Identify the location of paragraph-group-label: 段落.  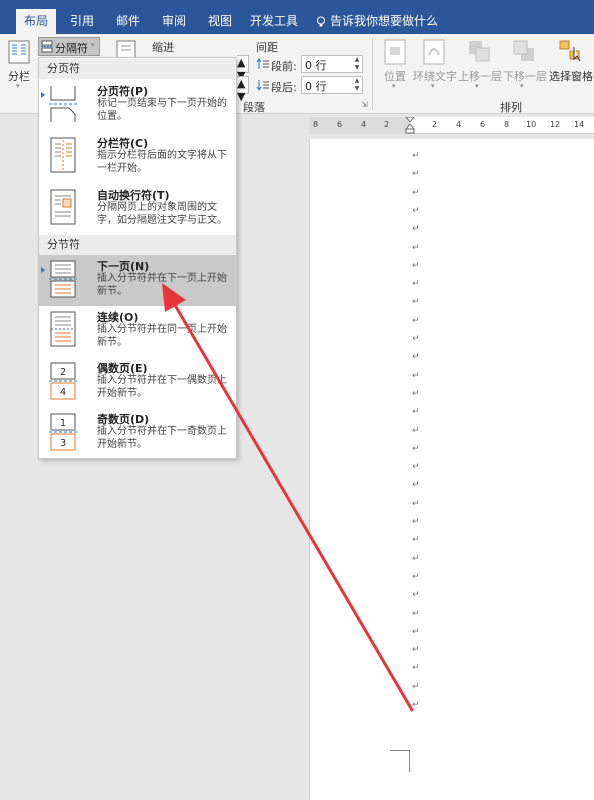
(254, 107).